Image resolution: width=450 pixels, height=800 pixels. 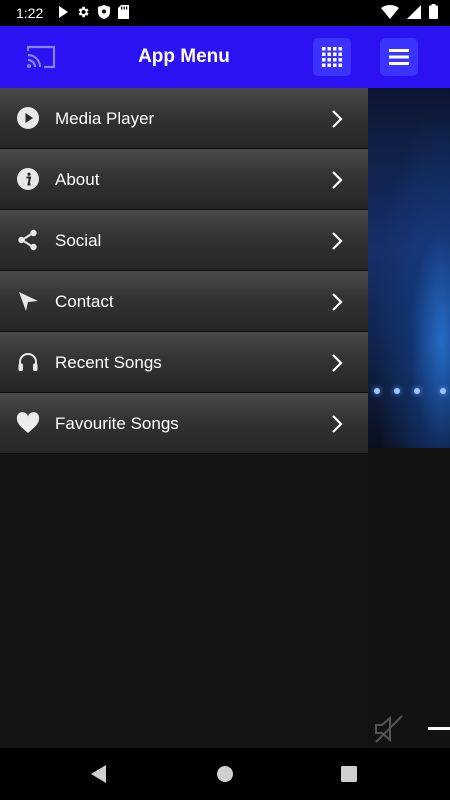 I want to click on grid-icon, so click(x=332, y=57).